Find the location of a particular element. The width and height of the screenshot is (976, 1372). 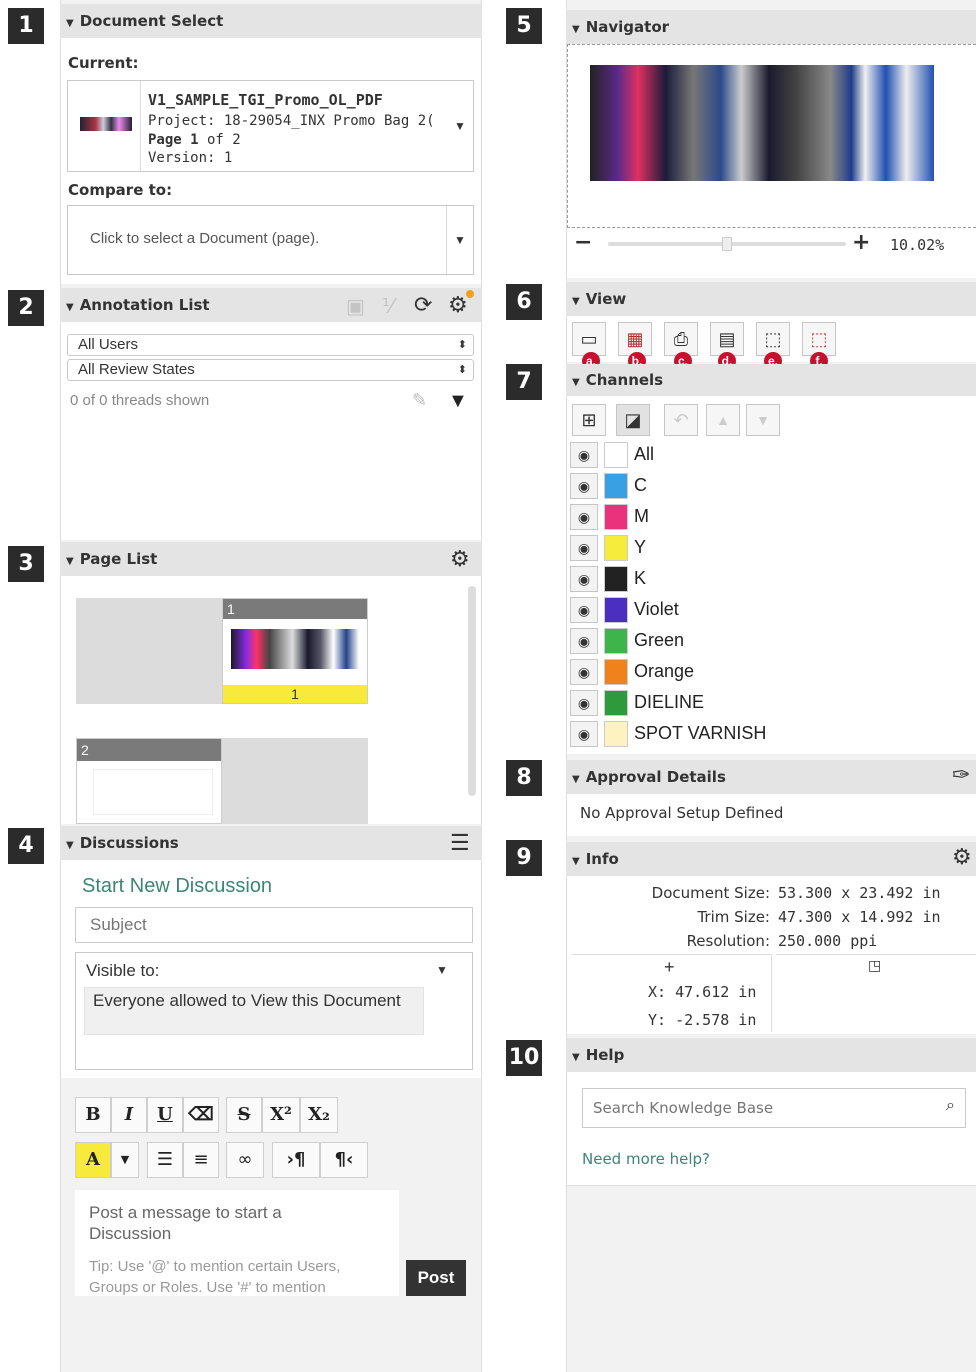

review-states-select-value: All Review States is located at coordinates (136, 369).